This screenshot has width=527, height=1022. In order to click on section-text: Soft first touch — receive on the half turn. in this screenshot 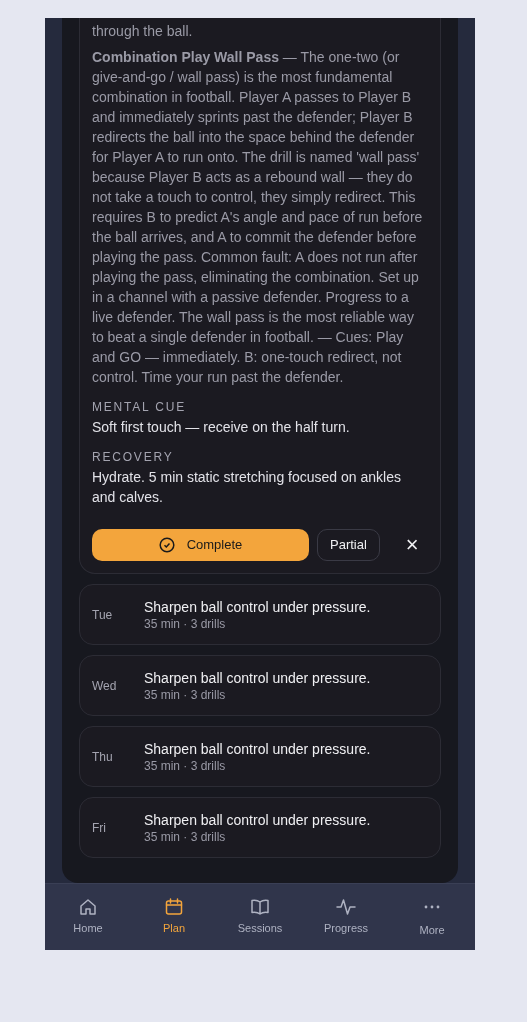, I will do `click(221, 427)`.